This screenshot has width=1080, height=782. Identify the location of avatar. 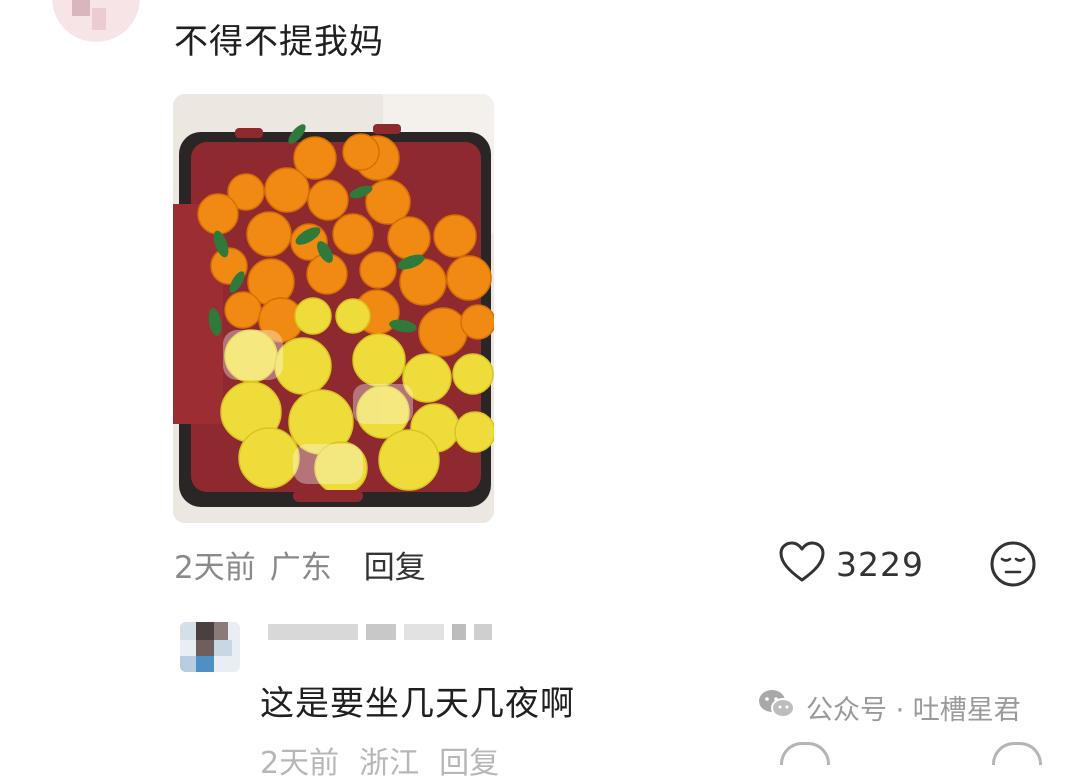
(96, 21).